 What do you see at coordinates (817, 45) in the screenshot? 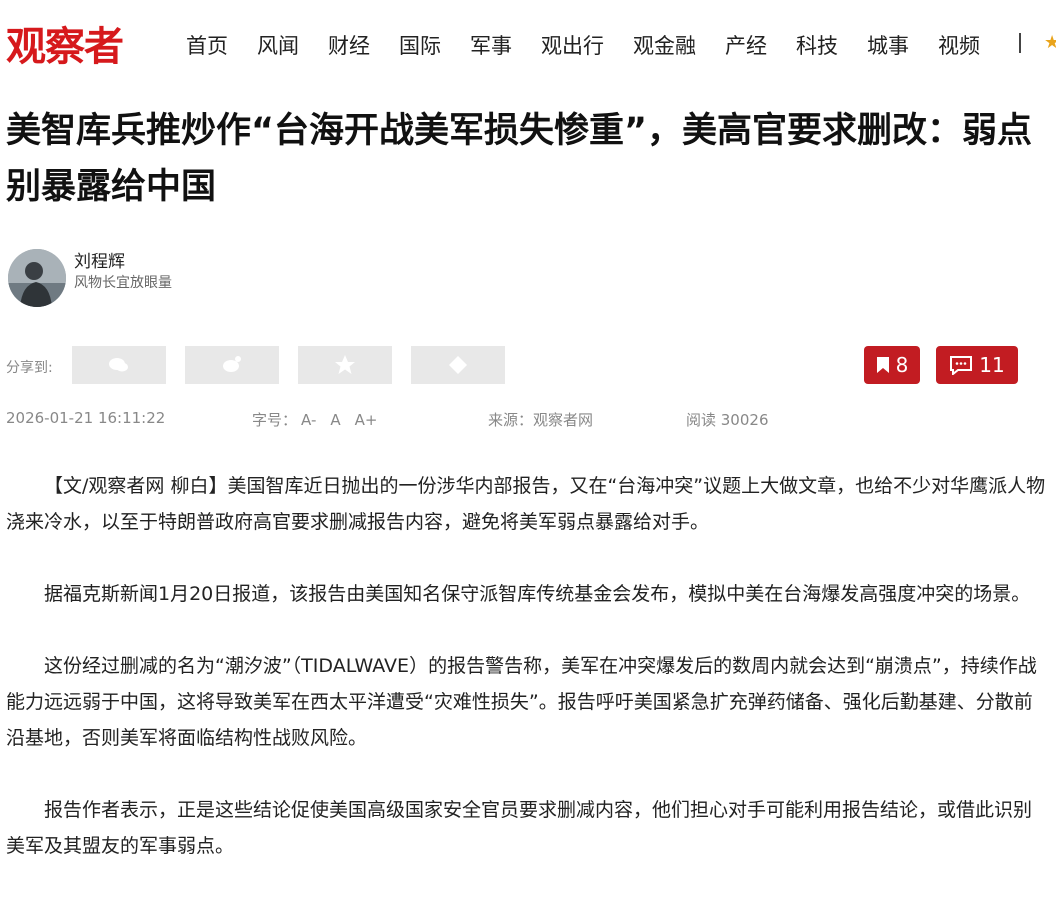
I see `nav-item-tech: 科技` at bounding box center [817, 45].